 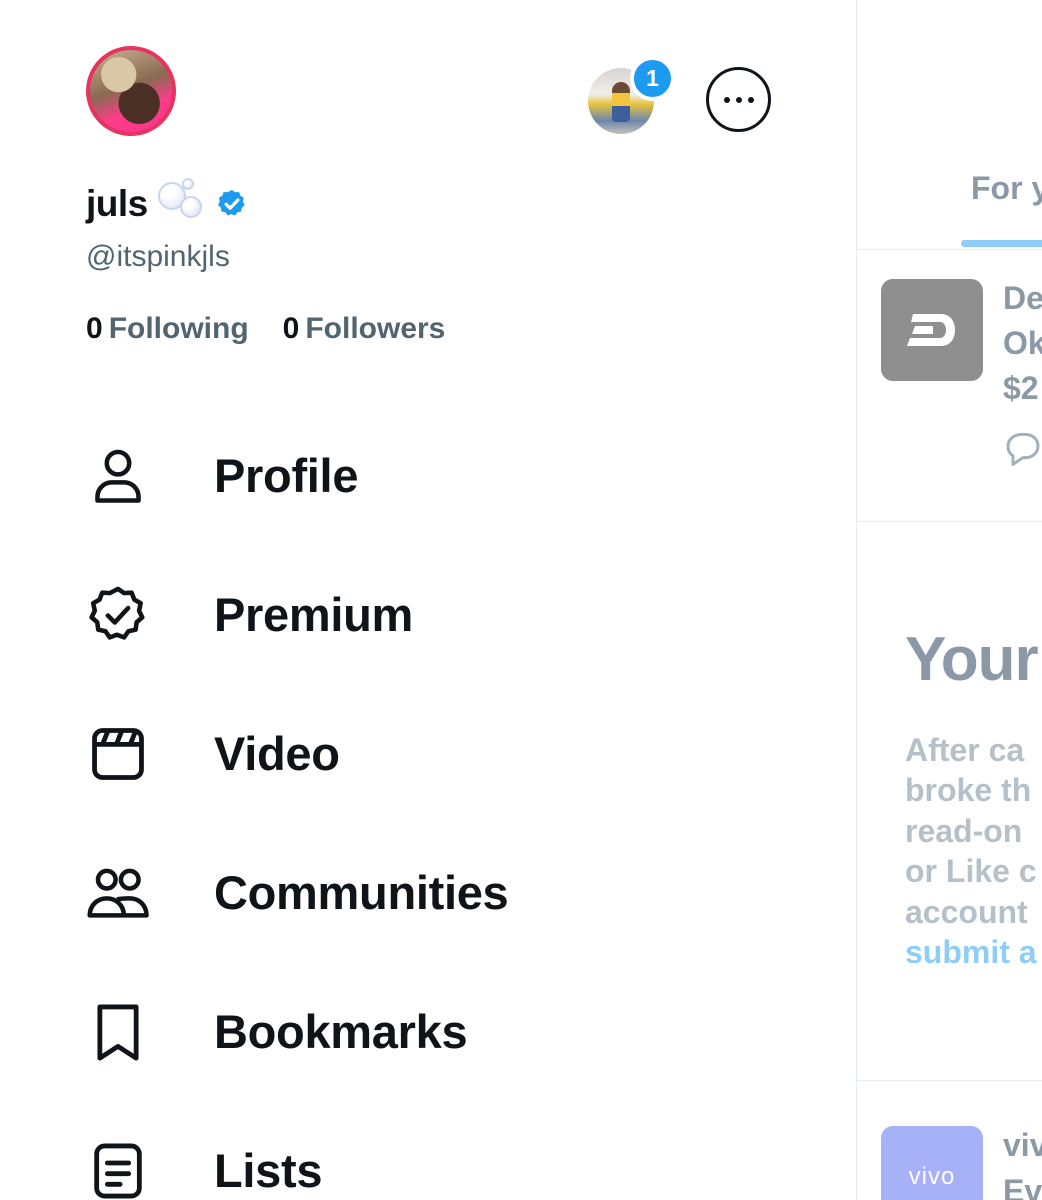 I want to click on menu-item-communities: Communities, so click(x=430, y=892).